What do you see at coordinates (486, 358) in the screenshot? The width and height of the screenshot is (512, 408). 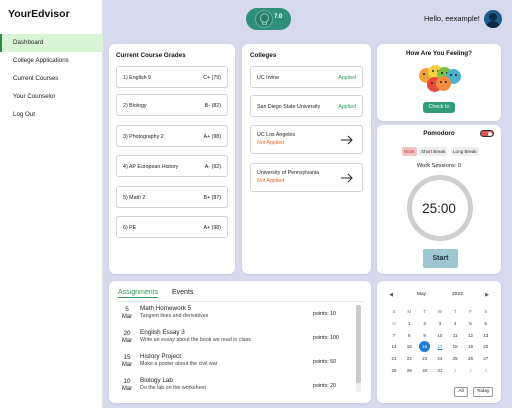 I see `calendar-day: 27` at bounding box center [486, 358].